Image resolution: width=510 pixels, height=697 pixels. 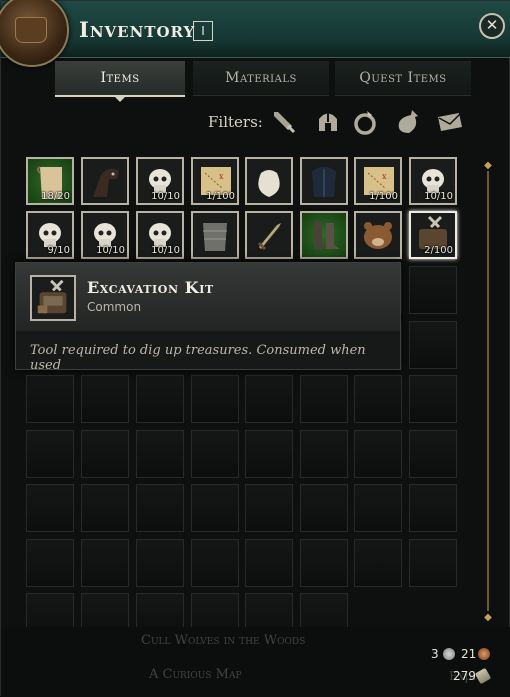 What do you see at coordinates (269, 183) in the screenshot?
I see `sack-icon` at bounding box center [269, 183].